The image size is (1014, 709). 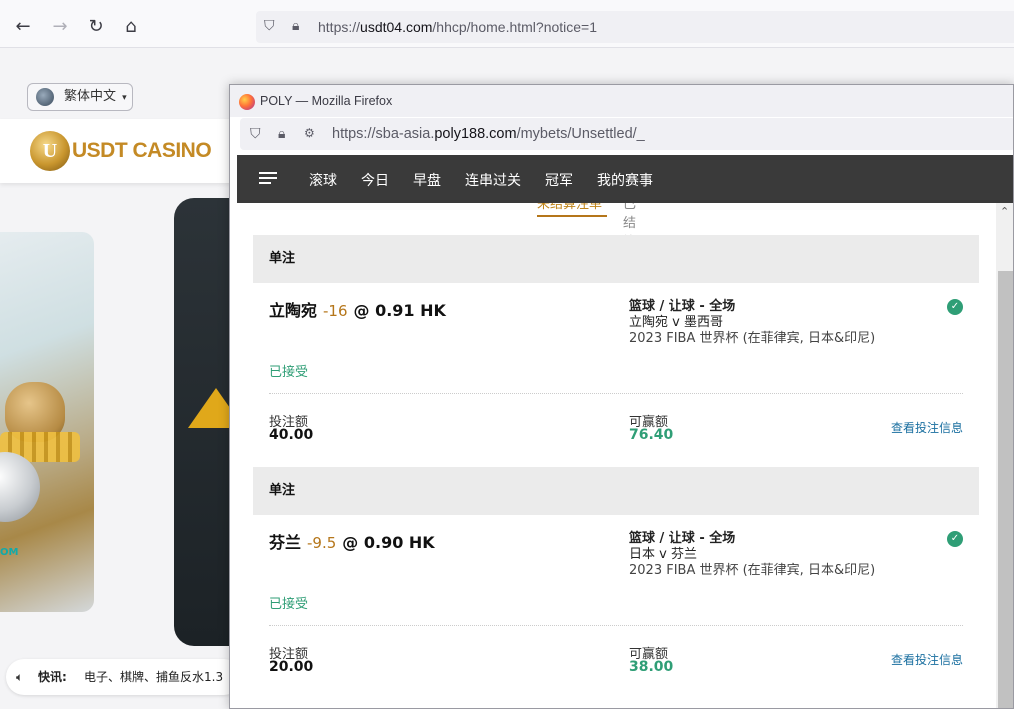 What do you see at coordinates (23, 27) in the screenshot?
I see `back-arrow-icon: ←` at bounding box center [23, 27].